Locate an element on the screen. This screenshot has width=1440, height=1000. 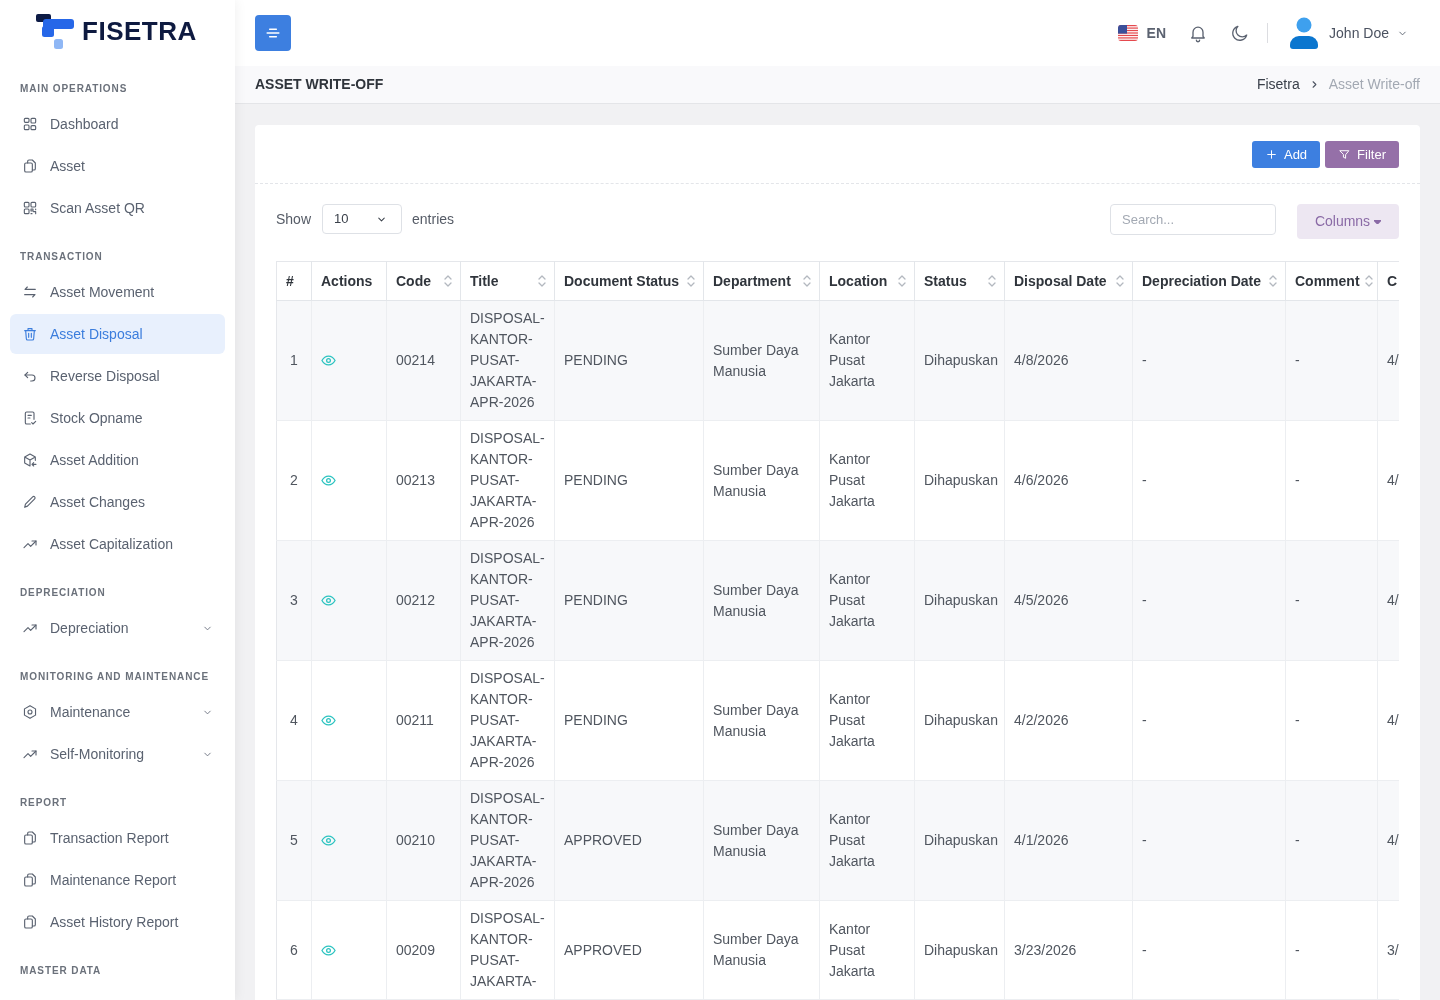
brand-name: FISETRA is located at coordinates (139, 31).